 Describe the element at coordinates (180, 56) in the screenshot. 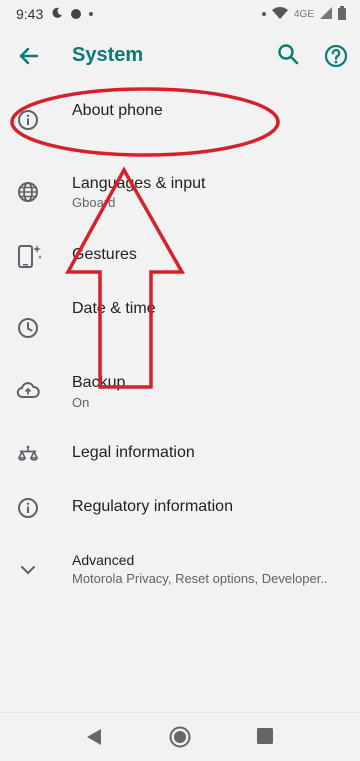

I see `app-bar: System` at that location.